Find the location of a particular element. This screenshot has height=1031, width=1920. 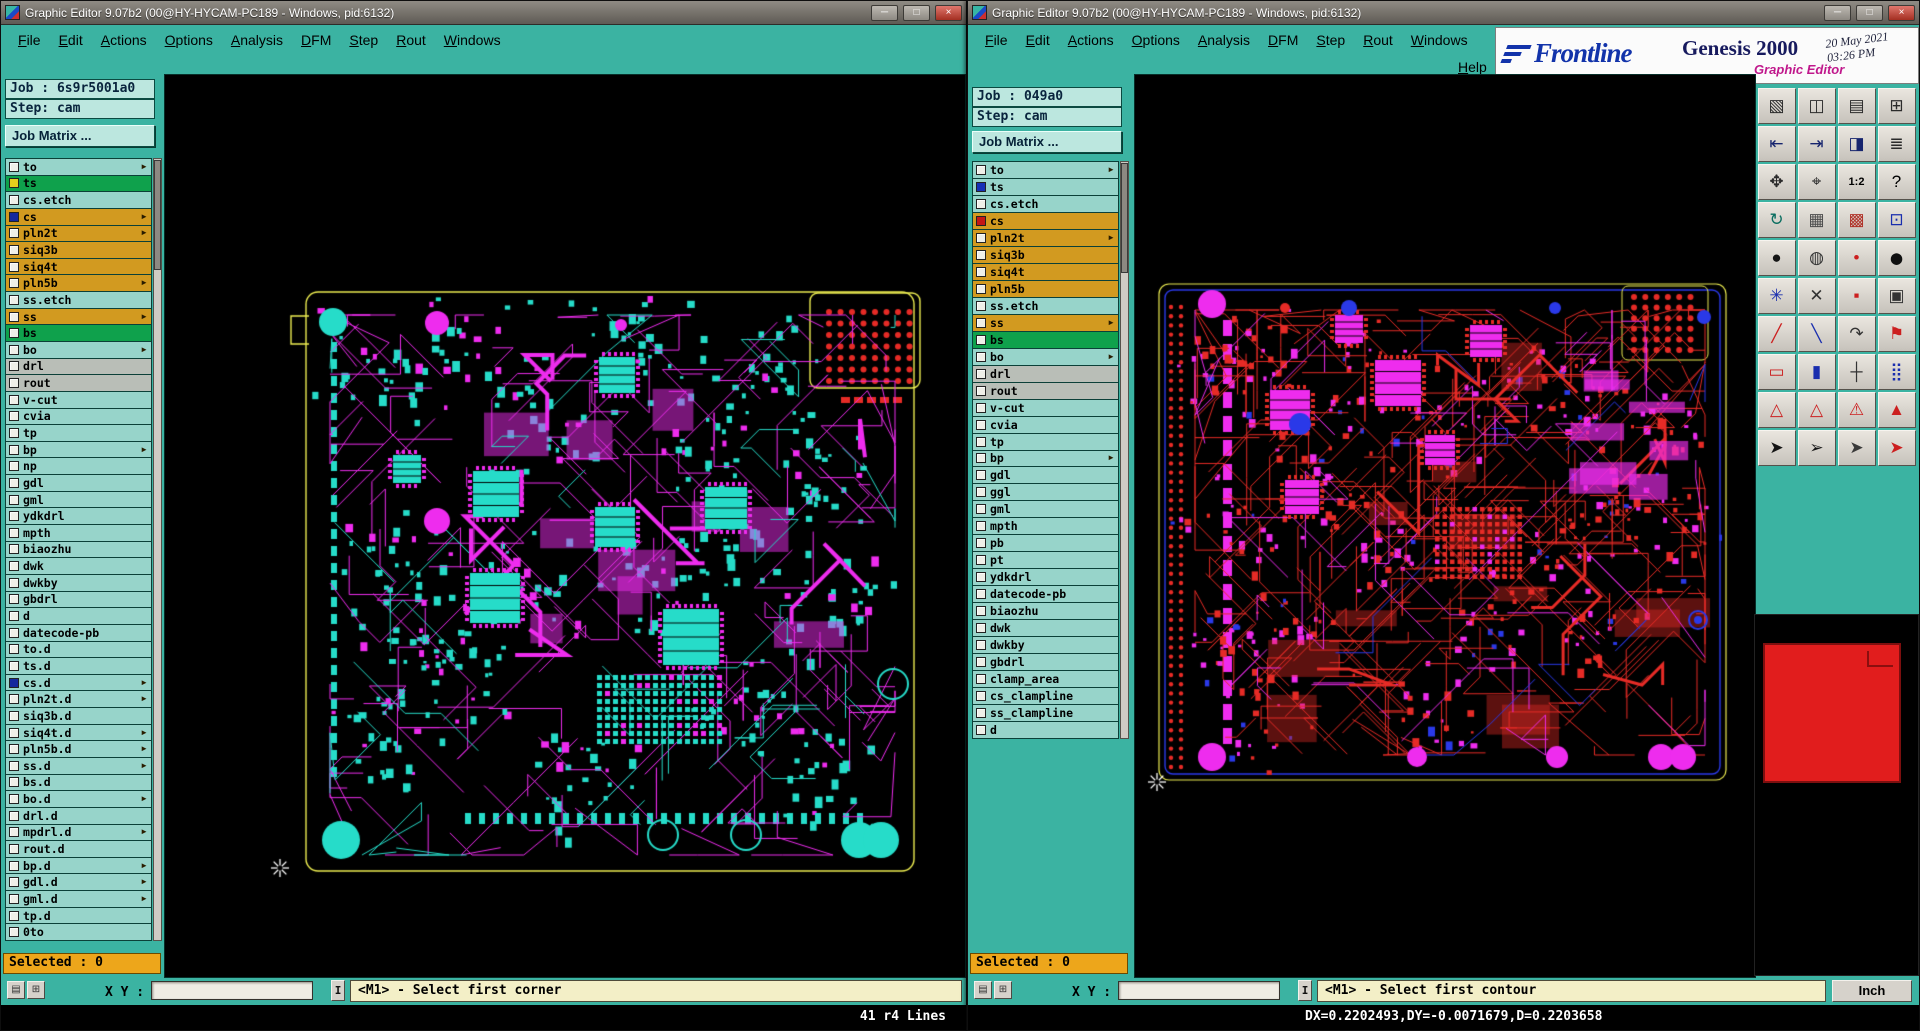

layer-row-to: to ► is located at coordinates (78, 167).